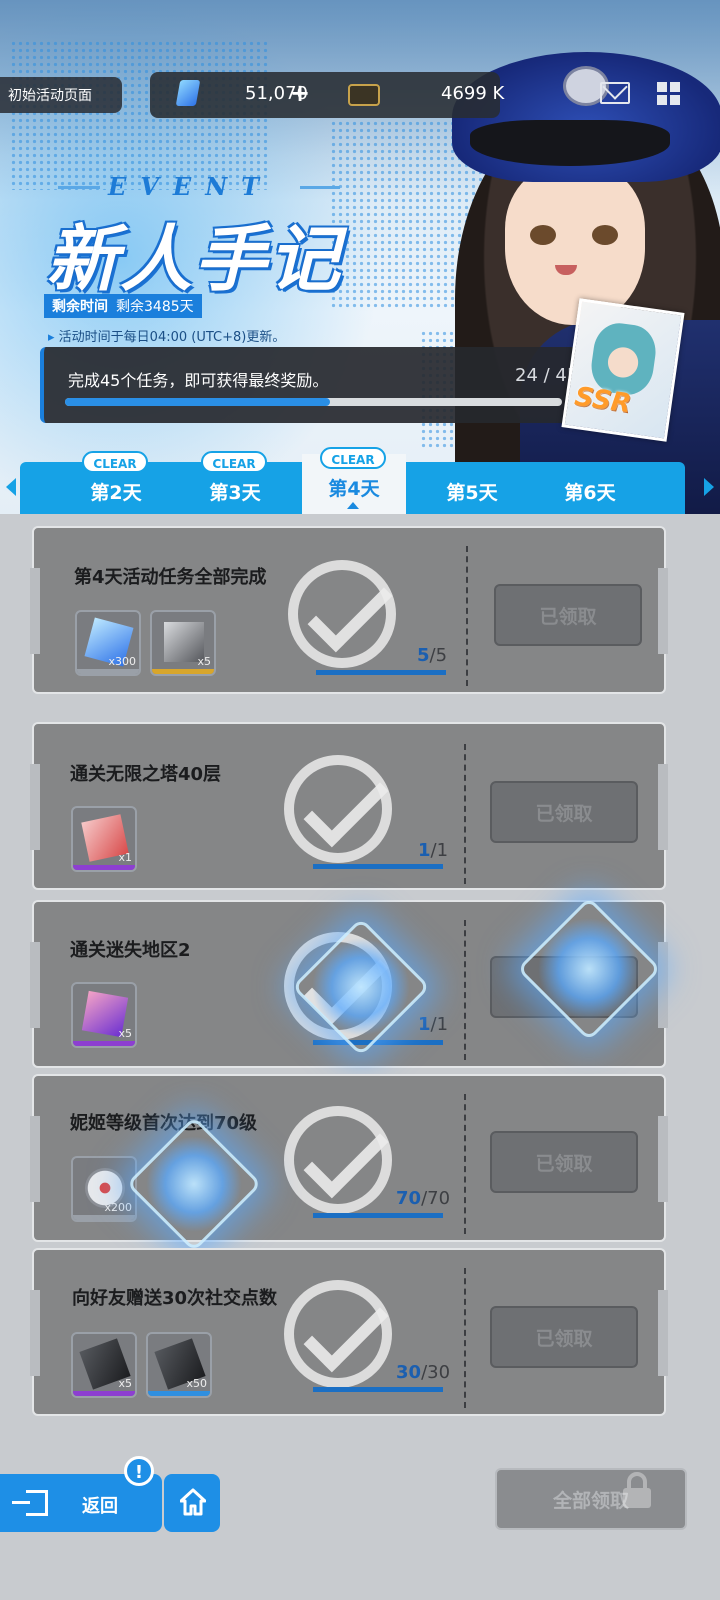 The height and width of the screenshot is (1600, 720). Describe the element at coordinates (146, 774) in the screenshot. I see `task-title: 通关无限之塔40层` at that location.